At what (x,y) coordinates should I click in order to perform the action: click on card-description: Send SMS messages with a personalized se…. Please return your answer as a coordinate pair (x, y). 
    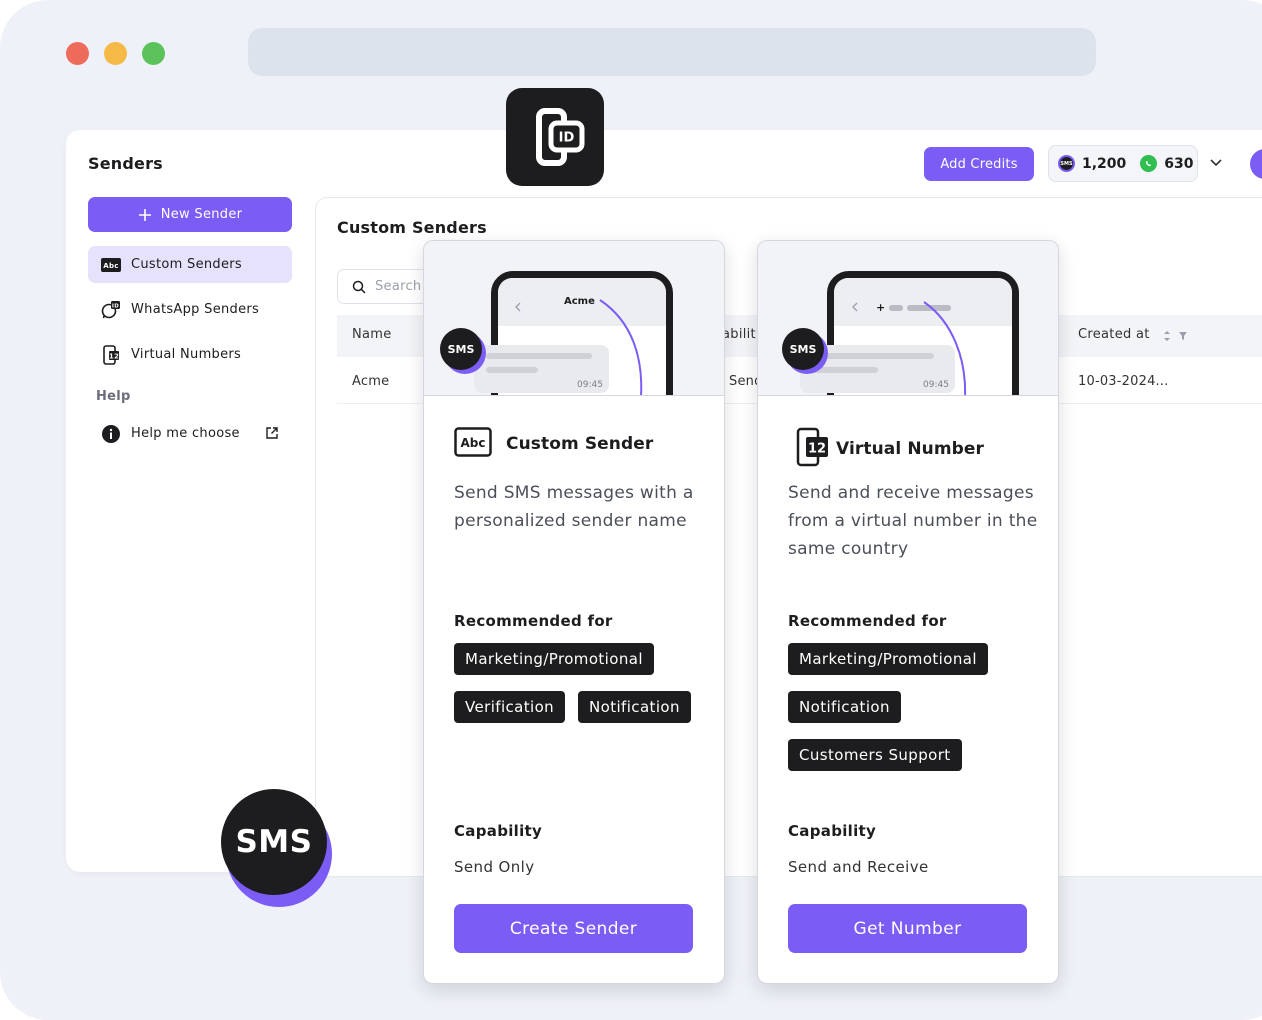
    Looking at the image, I should click on (574, 507).